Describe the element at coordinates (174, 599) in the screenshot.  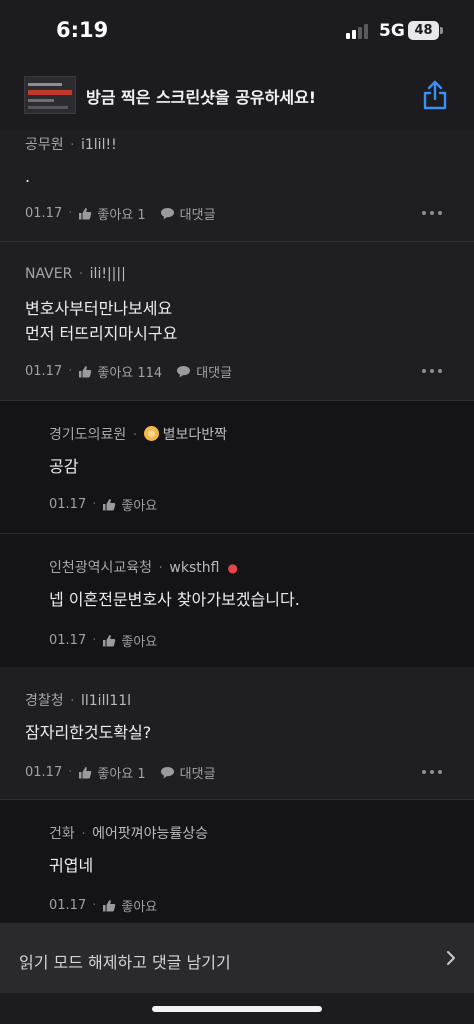
I see `comment-text: 넵 이혼전문변호사 찾아가보겠습니다.` at that location.